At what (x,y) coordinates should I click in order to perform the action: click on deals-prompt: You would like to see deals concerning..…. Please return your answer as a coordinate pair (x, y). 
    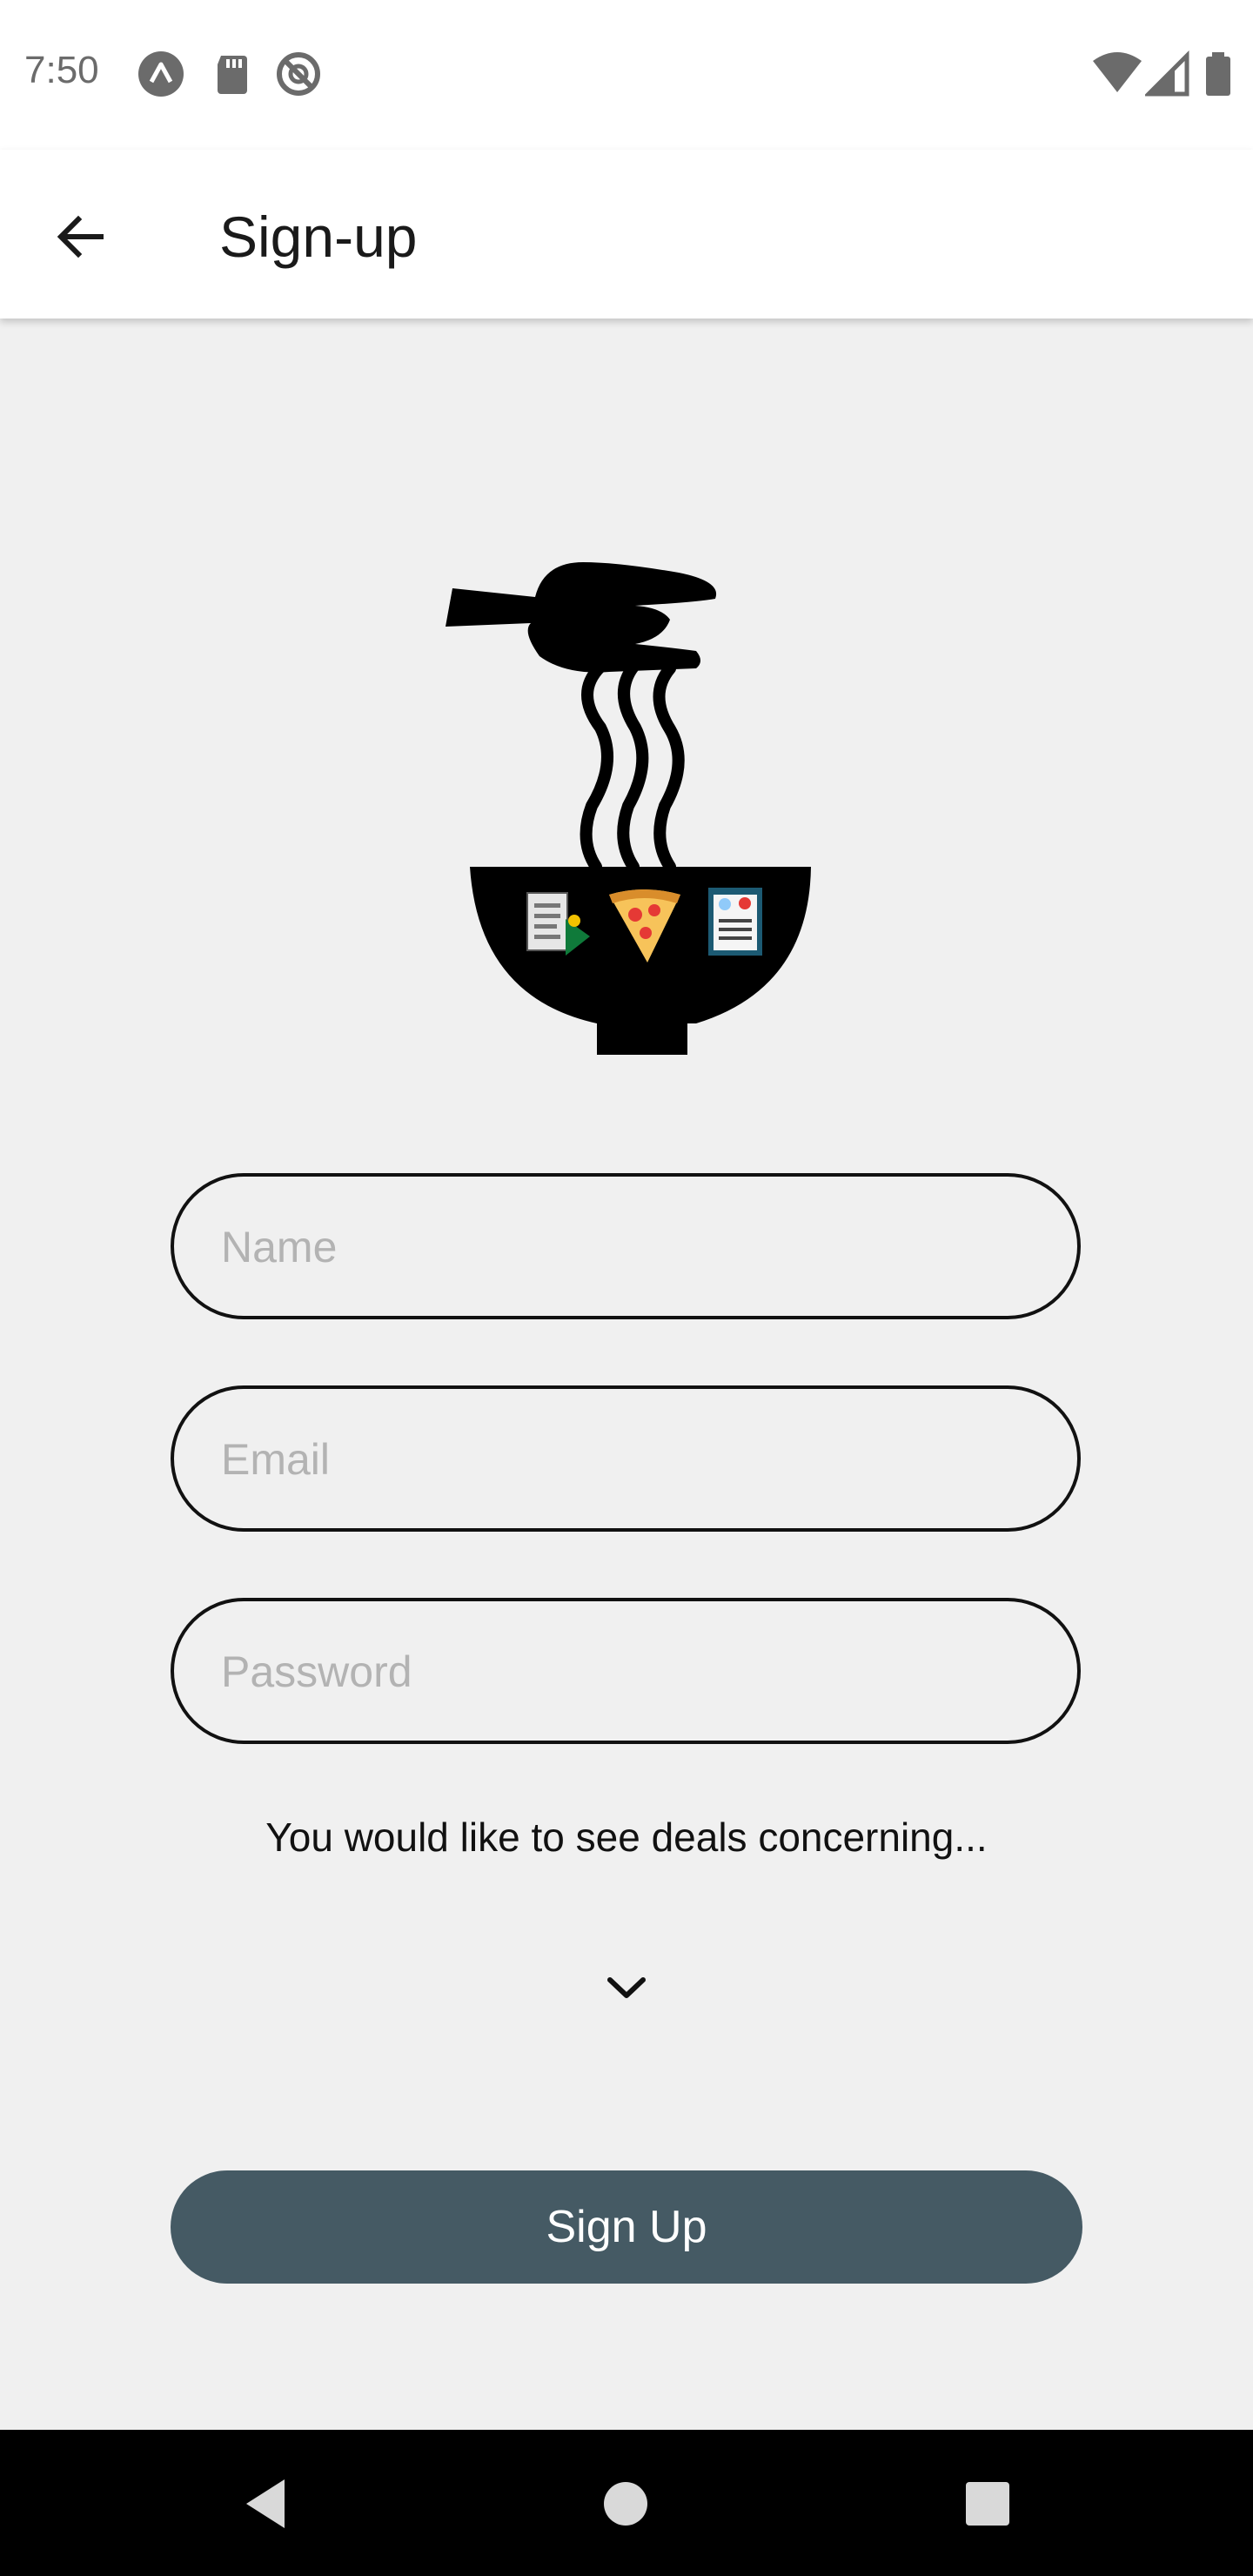
    Looking at the image, I should click on (626, 1837).